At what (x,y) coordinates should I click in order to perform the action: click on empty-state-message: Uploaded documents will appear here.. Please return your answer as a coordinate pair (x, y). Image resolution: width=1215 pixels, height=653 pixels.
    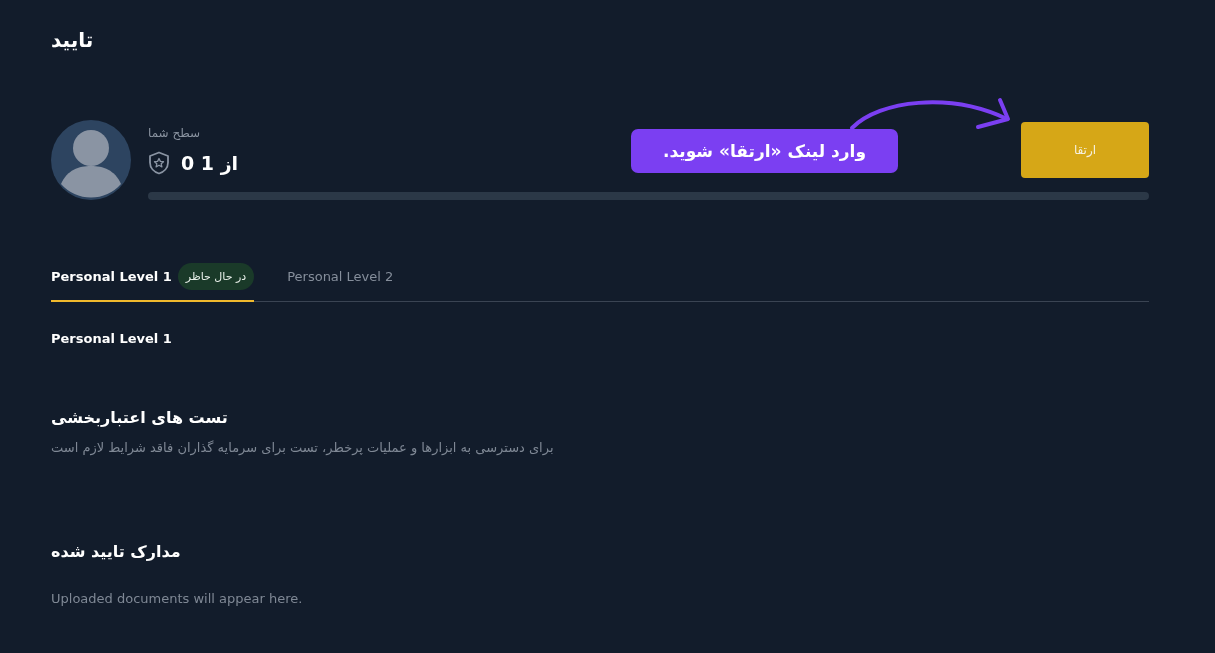
    Looking at the image, I should click on (177, 599).